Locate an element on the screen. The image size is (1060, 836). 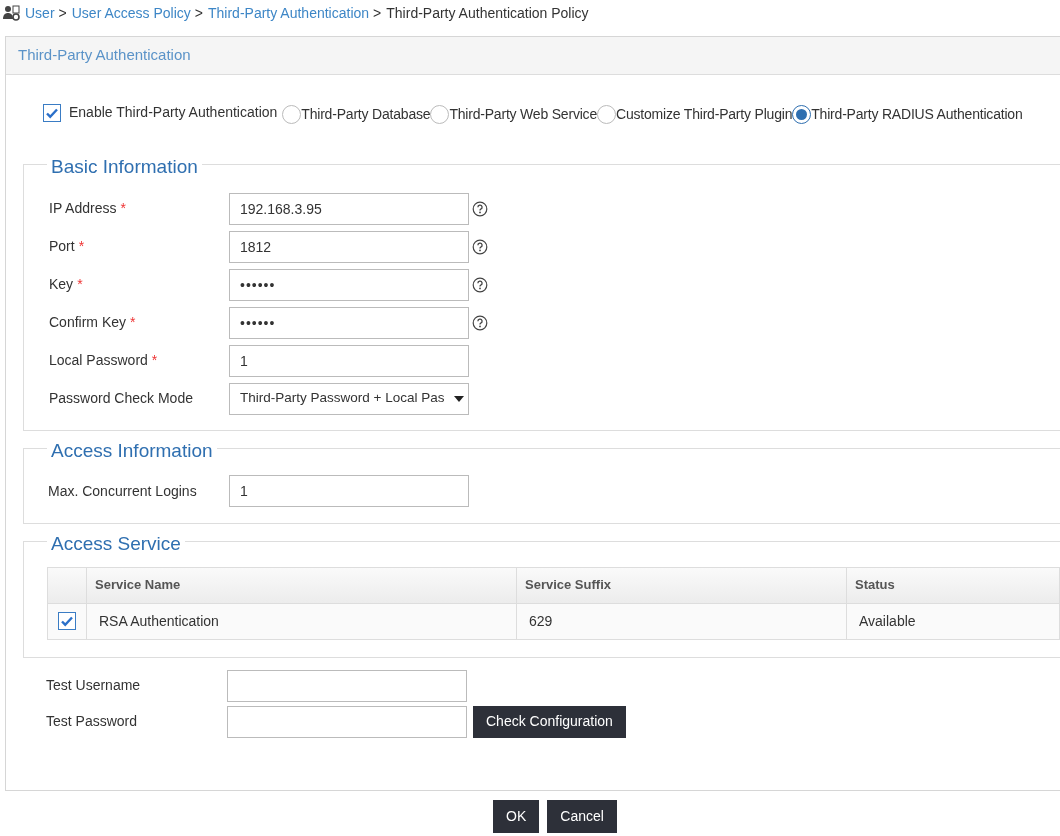
breadcrumb-link: Third-Party Authentication is located at coordinates (289, 13).